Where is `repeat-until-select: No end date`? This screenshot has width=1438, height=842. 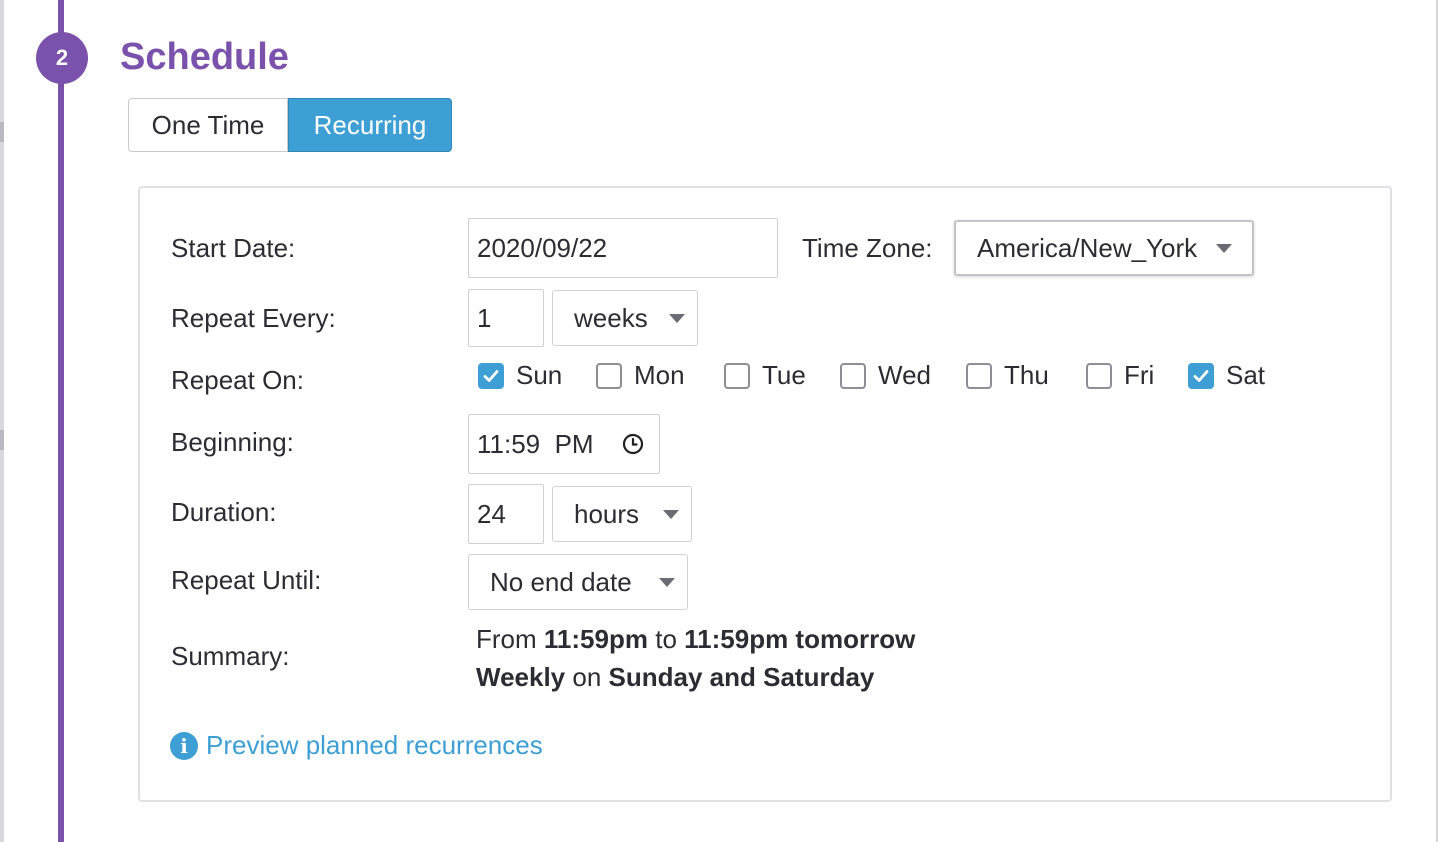
repeat-until-select: No end date is located at coordinates (578, 582).